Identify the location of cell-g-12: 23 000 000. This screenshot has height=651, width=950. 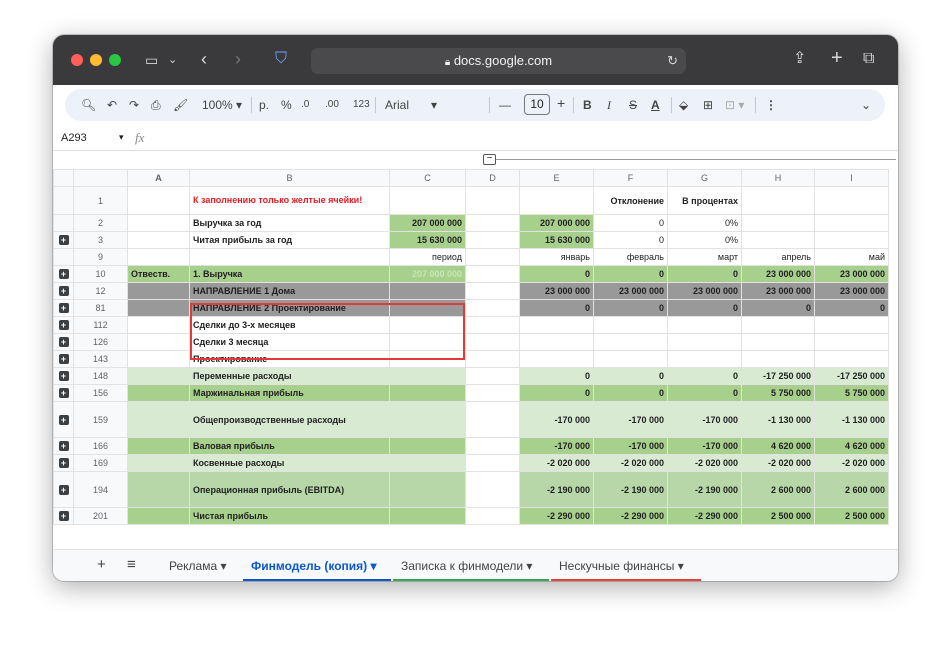
(704, 291).